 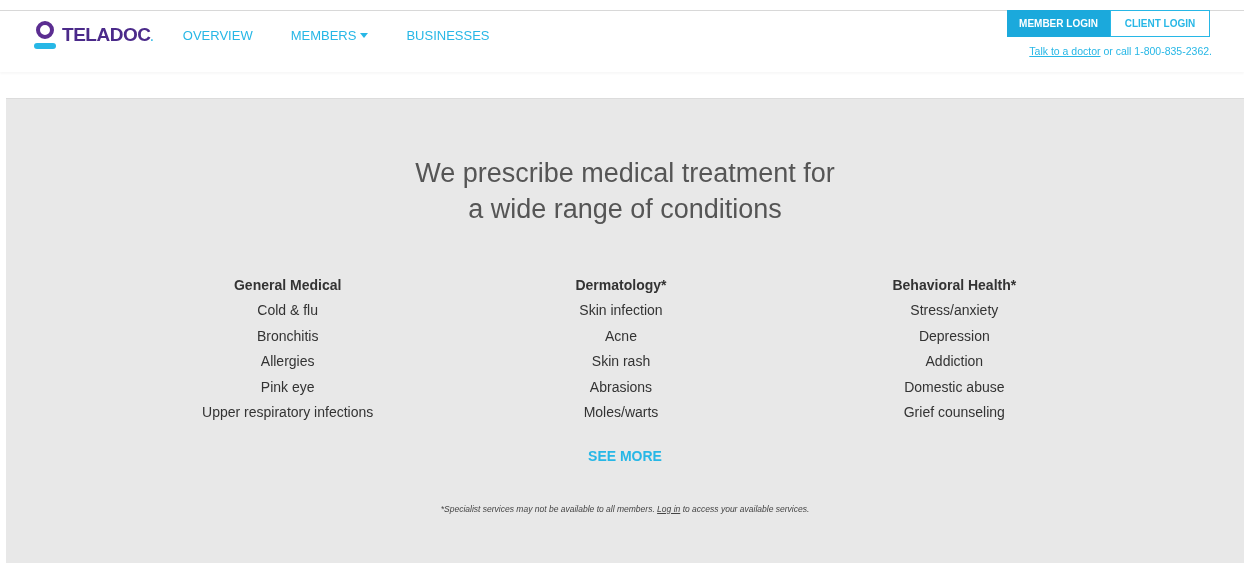 What do you see at coordinates (621, 412) in the screenshot?
I see `condition-item: Moles/warts` at bounding box center [621, 412].